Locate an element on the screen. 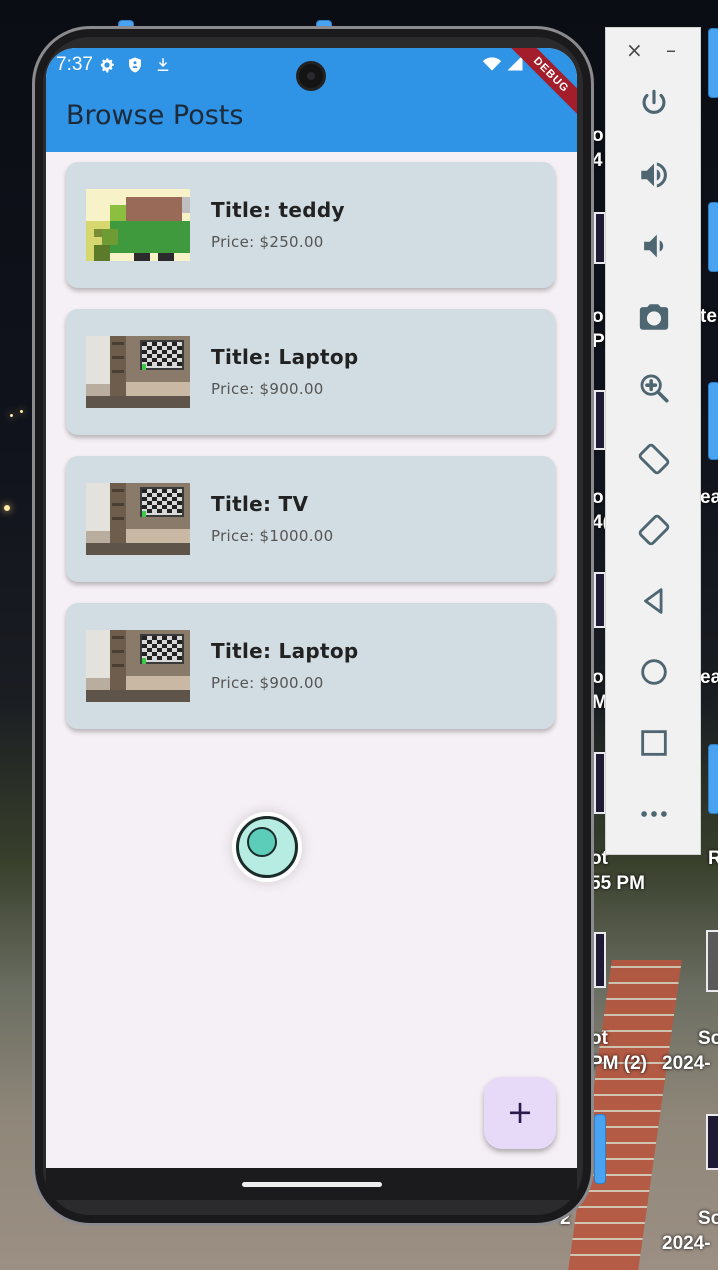  back-icon is located at coordinates (653, 601).